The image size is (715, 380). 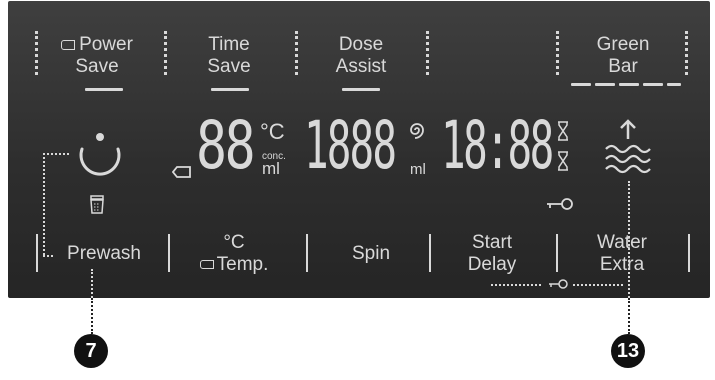 I want to click on temp-line2: Temp., so click(x=242, y=264).